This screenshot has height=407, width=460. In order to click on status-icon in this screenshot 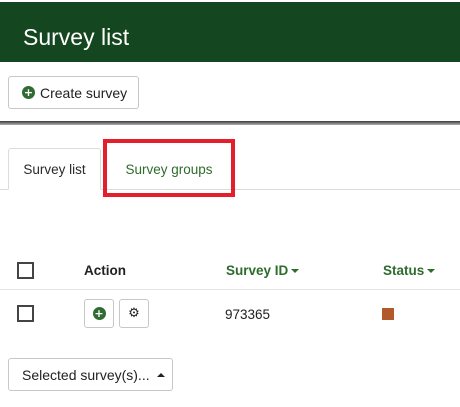, I will do `click(388, 314)`.